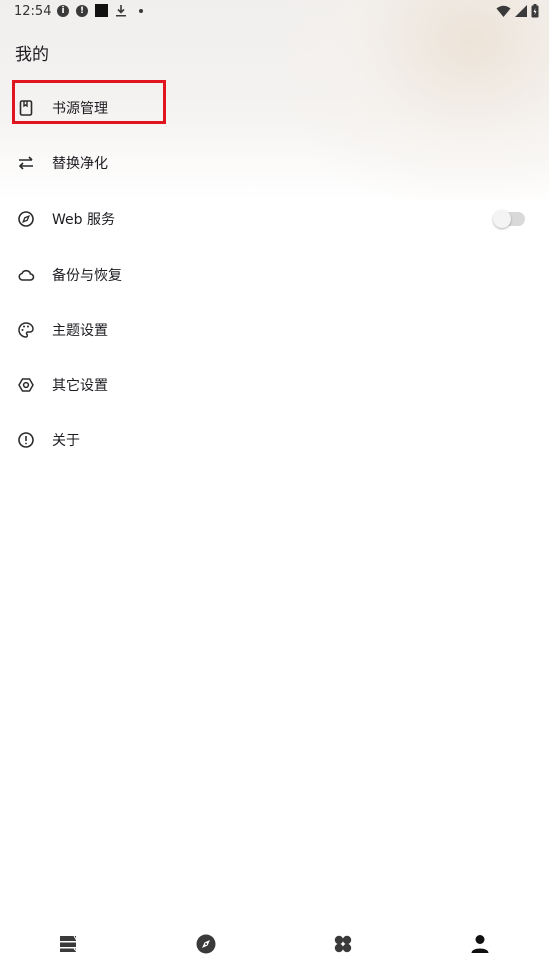 The height and width of the screenshot is (976, 549). I want to click on web-service-switch, so click(509, 219).